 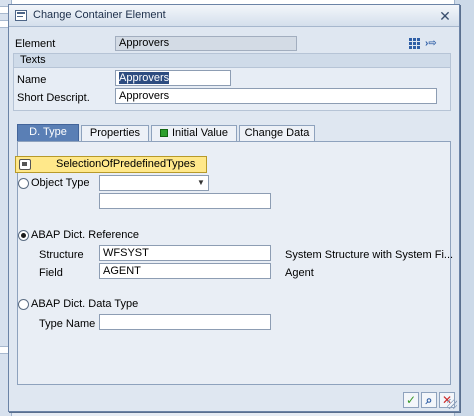 What do you see at coordinates (234, 400) in the screenshot?
I see `bottom-toolbar: ✓ ⌕ ✕` at bounding box center [234, 400].